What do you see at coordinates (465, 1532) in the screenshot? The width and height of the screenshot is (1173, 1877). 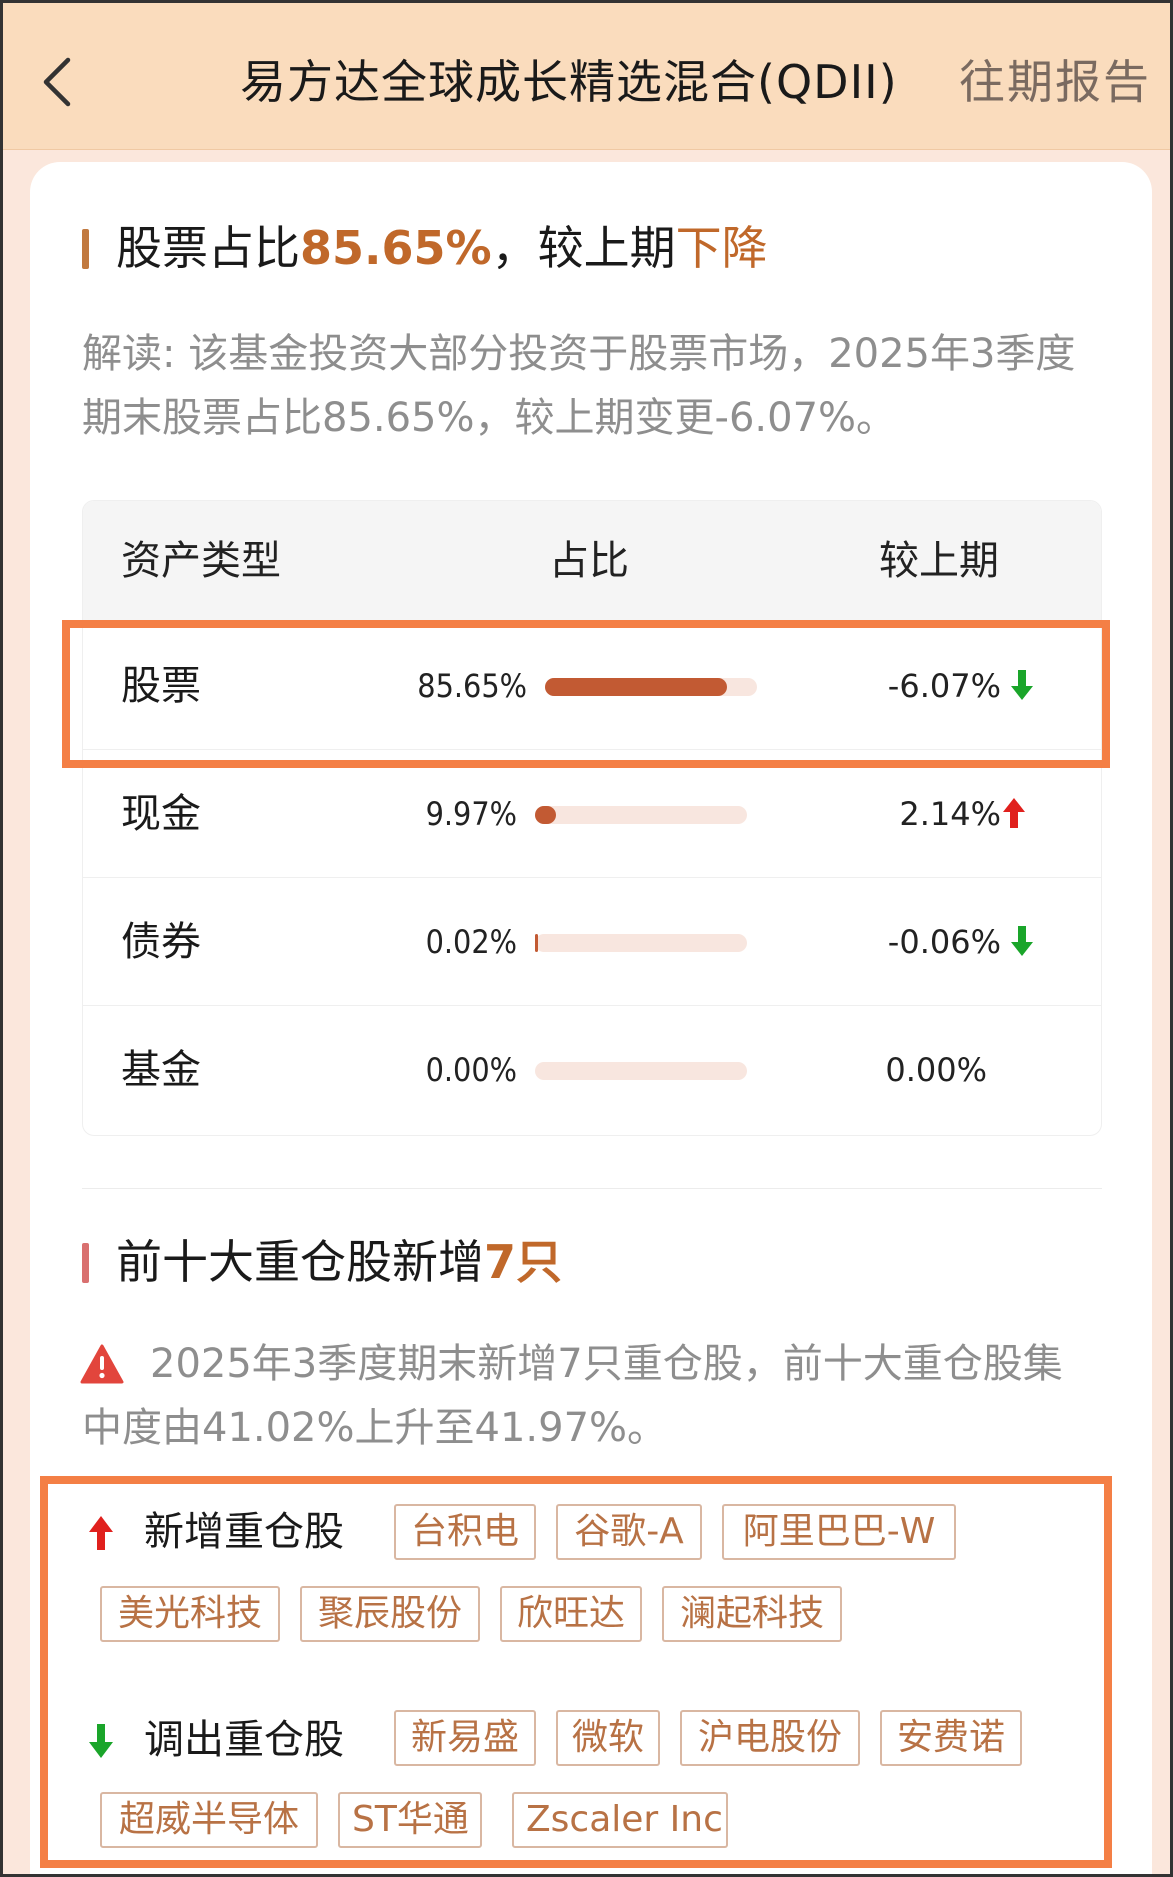 I see `added-holding-tag: 台积电` at bounding box center [465, 1532].